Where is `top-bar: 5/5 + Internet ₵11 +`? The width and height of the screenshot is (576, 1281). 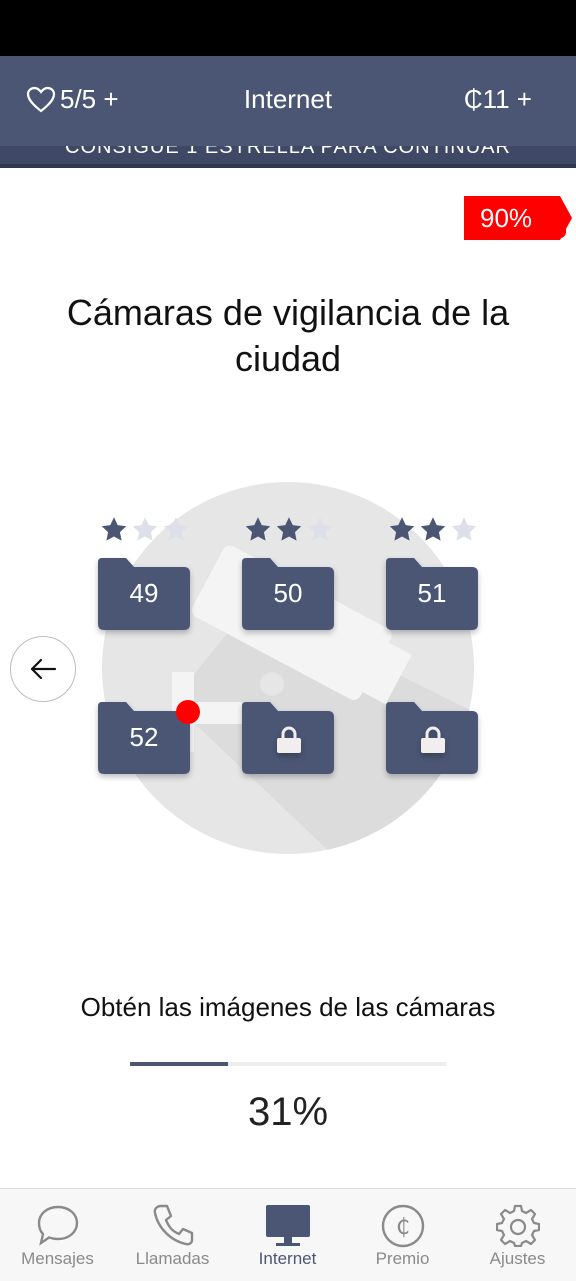 top-bar: 5/5 + Internet ₵11 + is located at coordinates (288, 101).